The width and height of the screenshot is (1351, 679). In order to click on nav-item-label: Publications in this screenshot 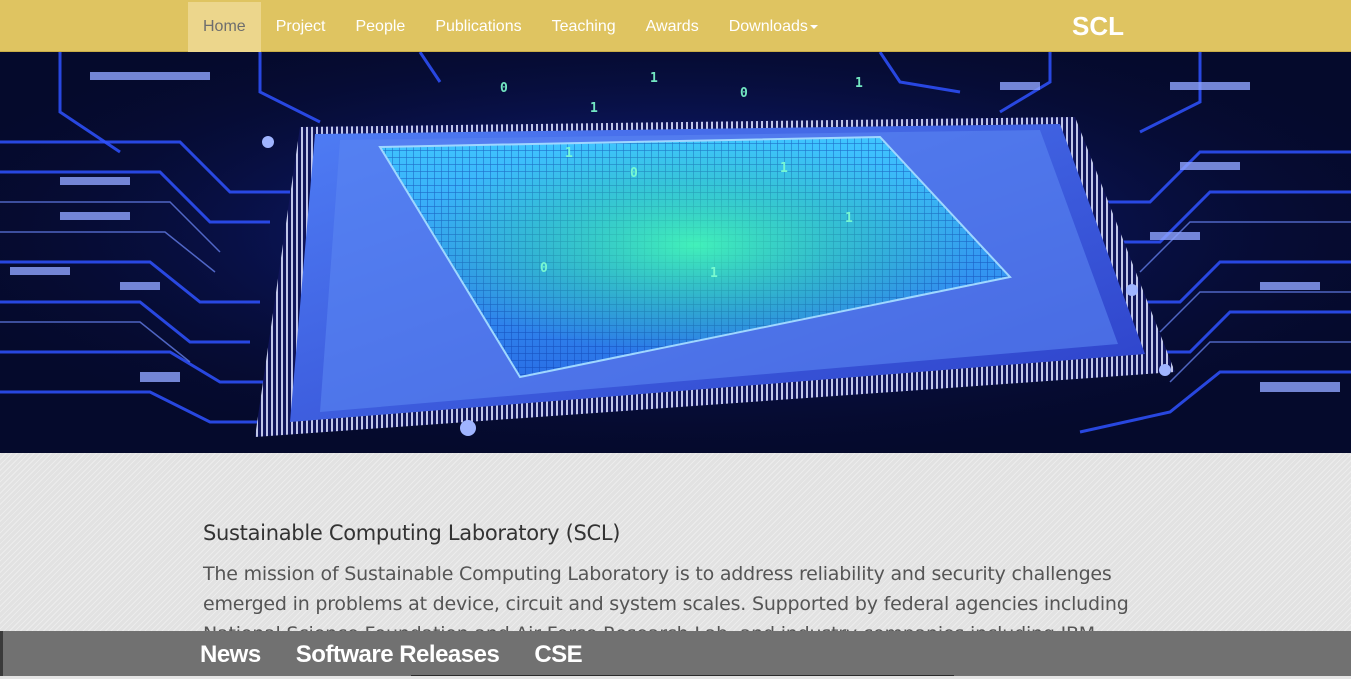, I will do `click(478, 26)`.